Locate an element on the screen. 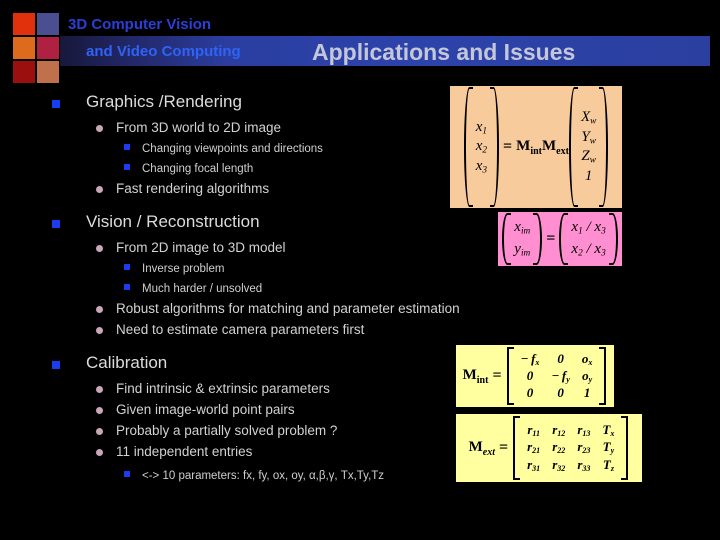 The height and width of the screenshot is (540, 720). bullet-inverse-problem: Inverse problem is located at coordinates (230, 268).